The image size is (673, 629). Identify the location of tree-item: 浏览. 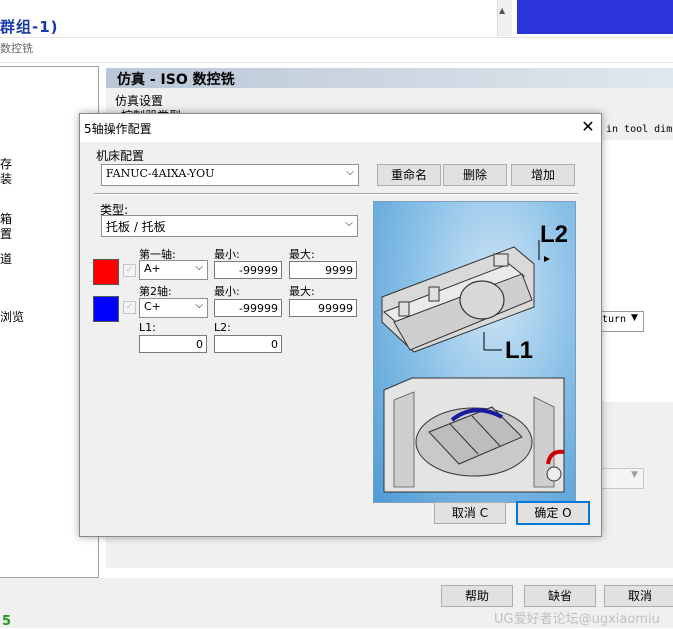
(12, 316).